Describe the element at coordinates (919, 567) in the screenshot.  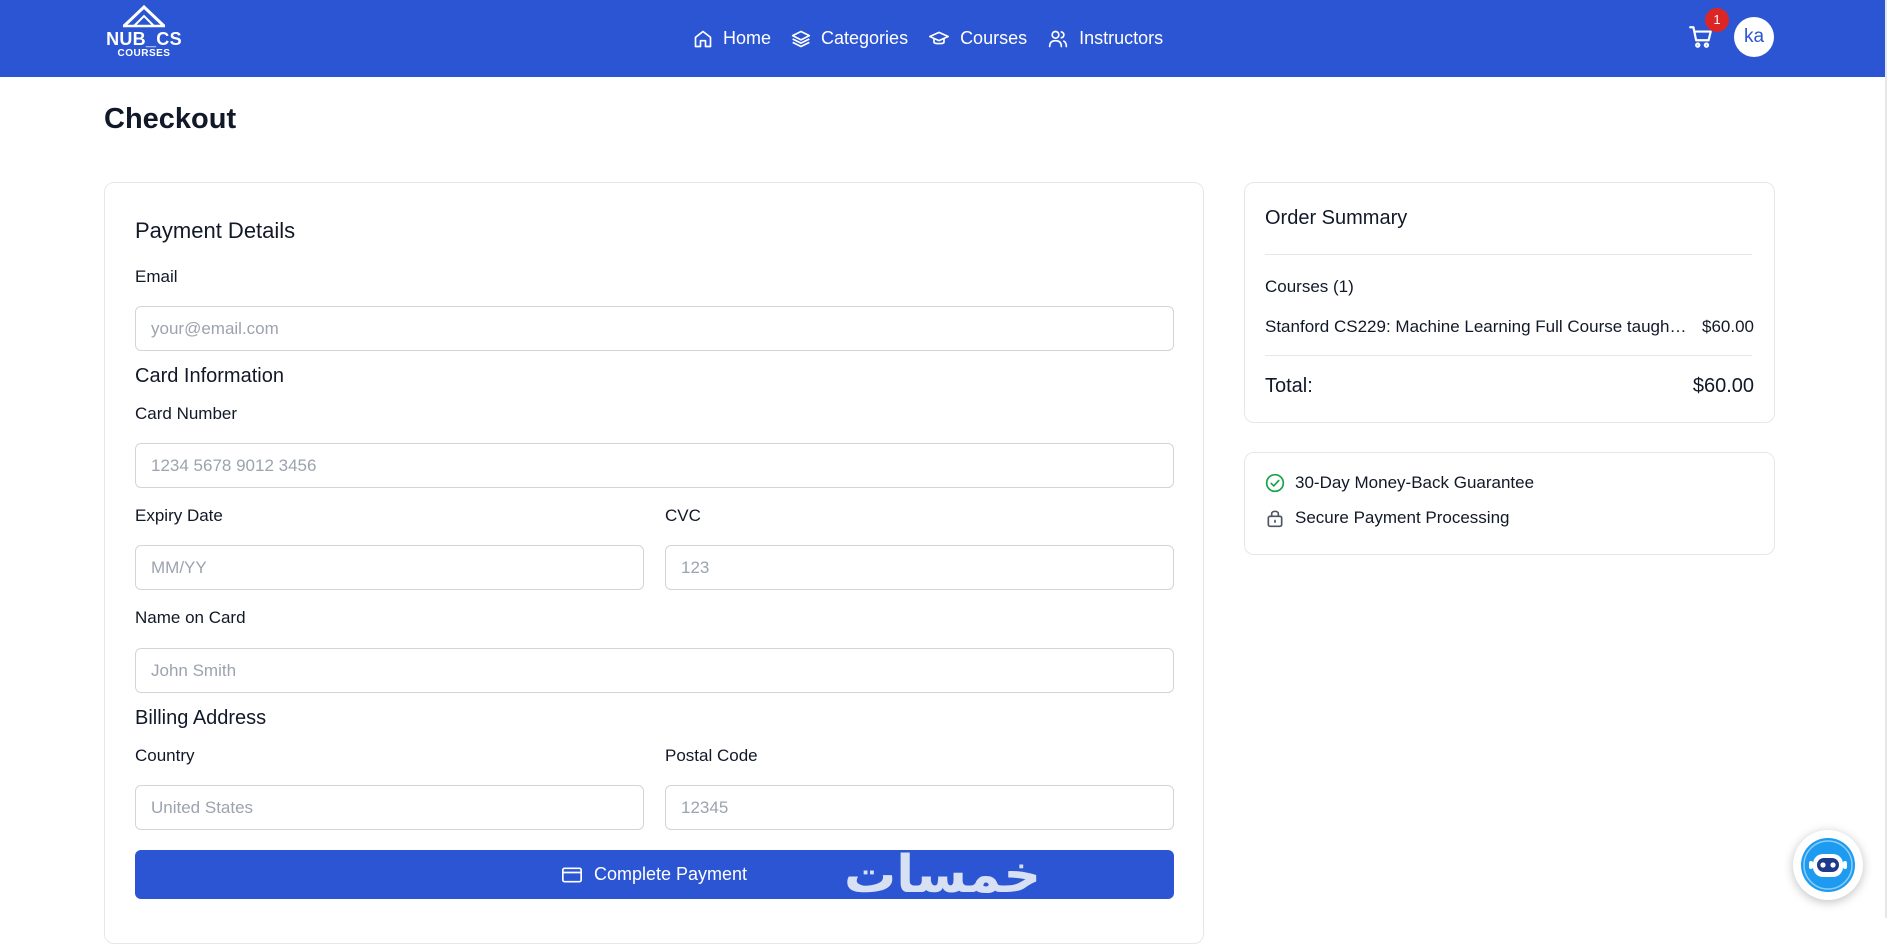
I see `cvc-field` at that location.